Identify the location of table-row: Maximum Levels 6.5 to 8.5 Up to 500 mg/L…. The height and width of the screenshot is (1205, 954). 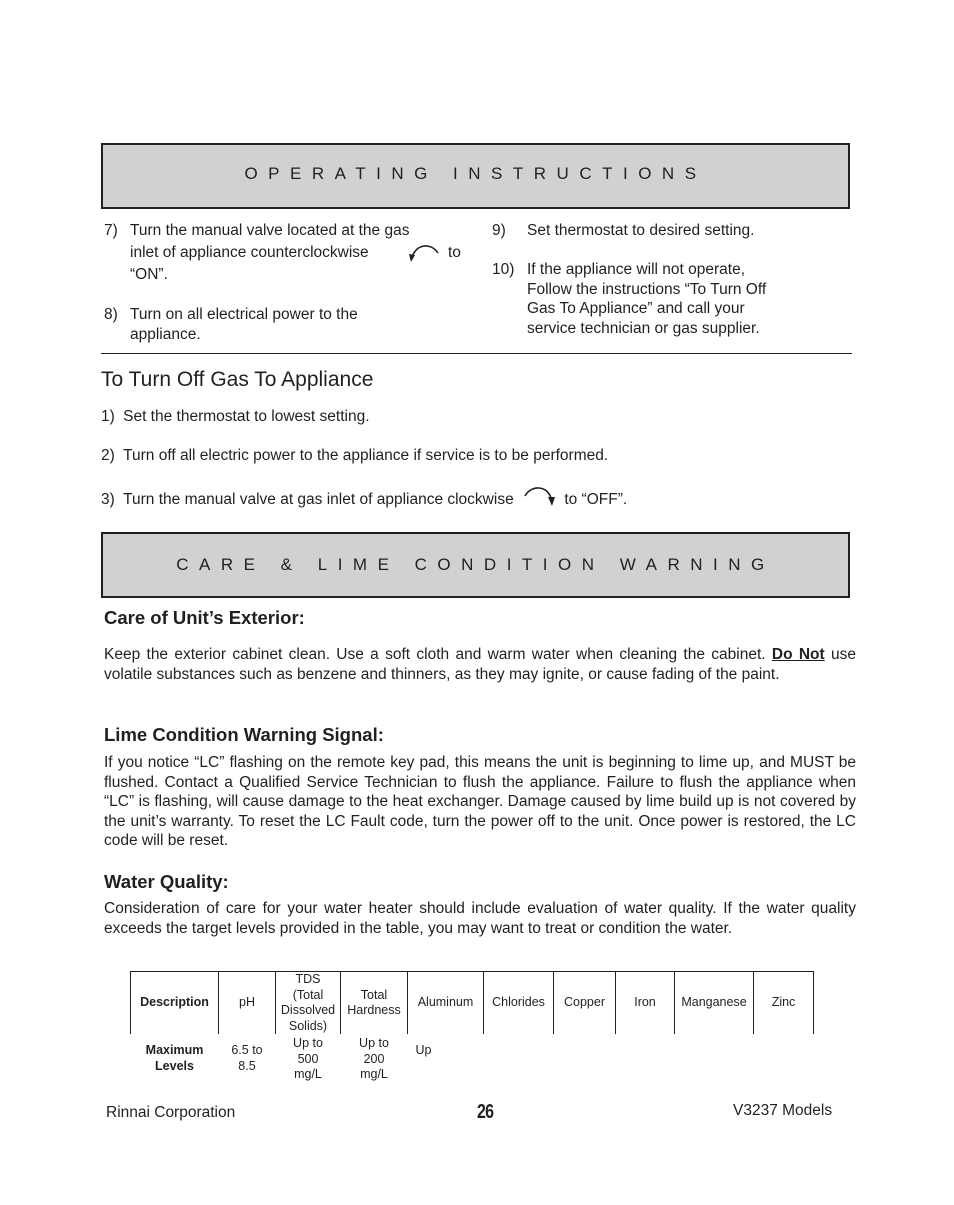
(472, 1064).